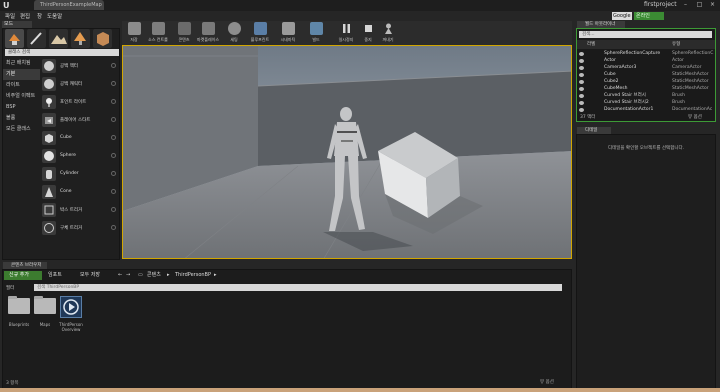  What do you see at coordinates (69, 5) in the screenshot?
I see `document-tab: ThirdPersonExampleMap` at bounding box center [69, 5].